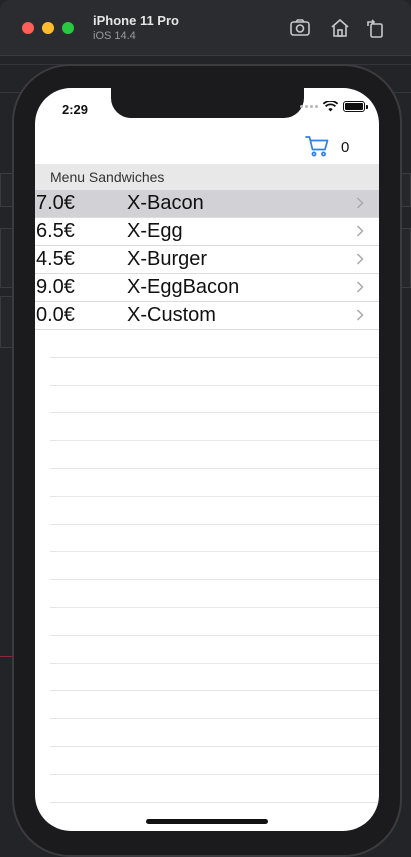  What do you see at coordinates (355, 106) in the screenshot?
I see `battery-icon` at bounding box center [355, 106].